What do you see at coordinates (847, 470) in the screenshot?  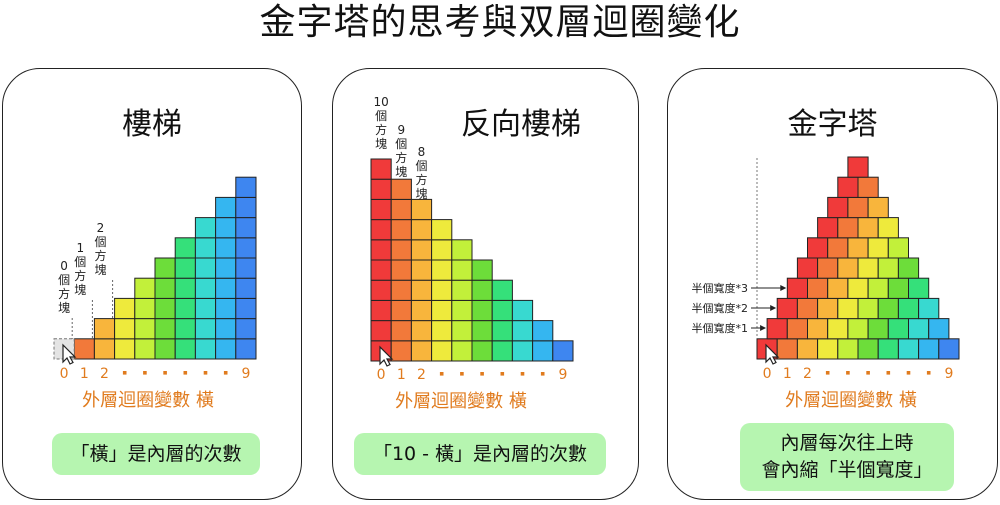 I see `pyramid-caption-line-2: 會內縮「半個寬度」` at bounding box center [847, 470].